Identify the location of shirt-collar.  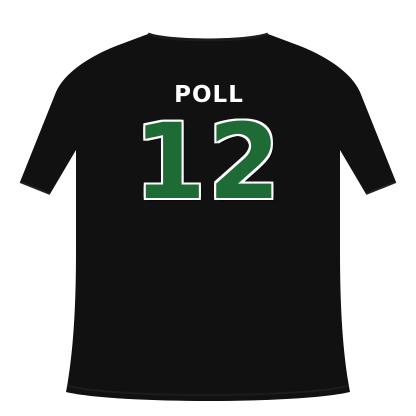
(208, 37).